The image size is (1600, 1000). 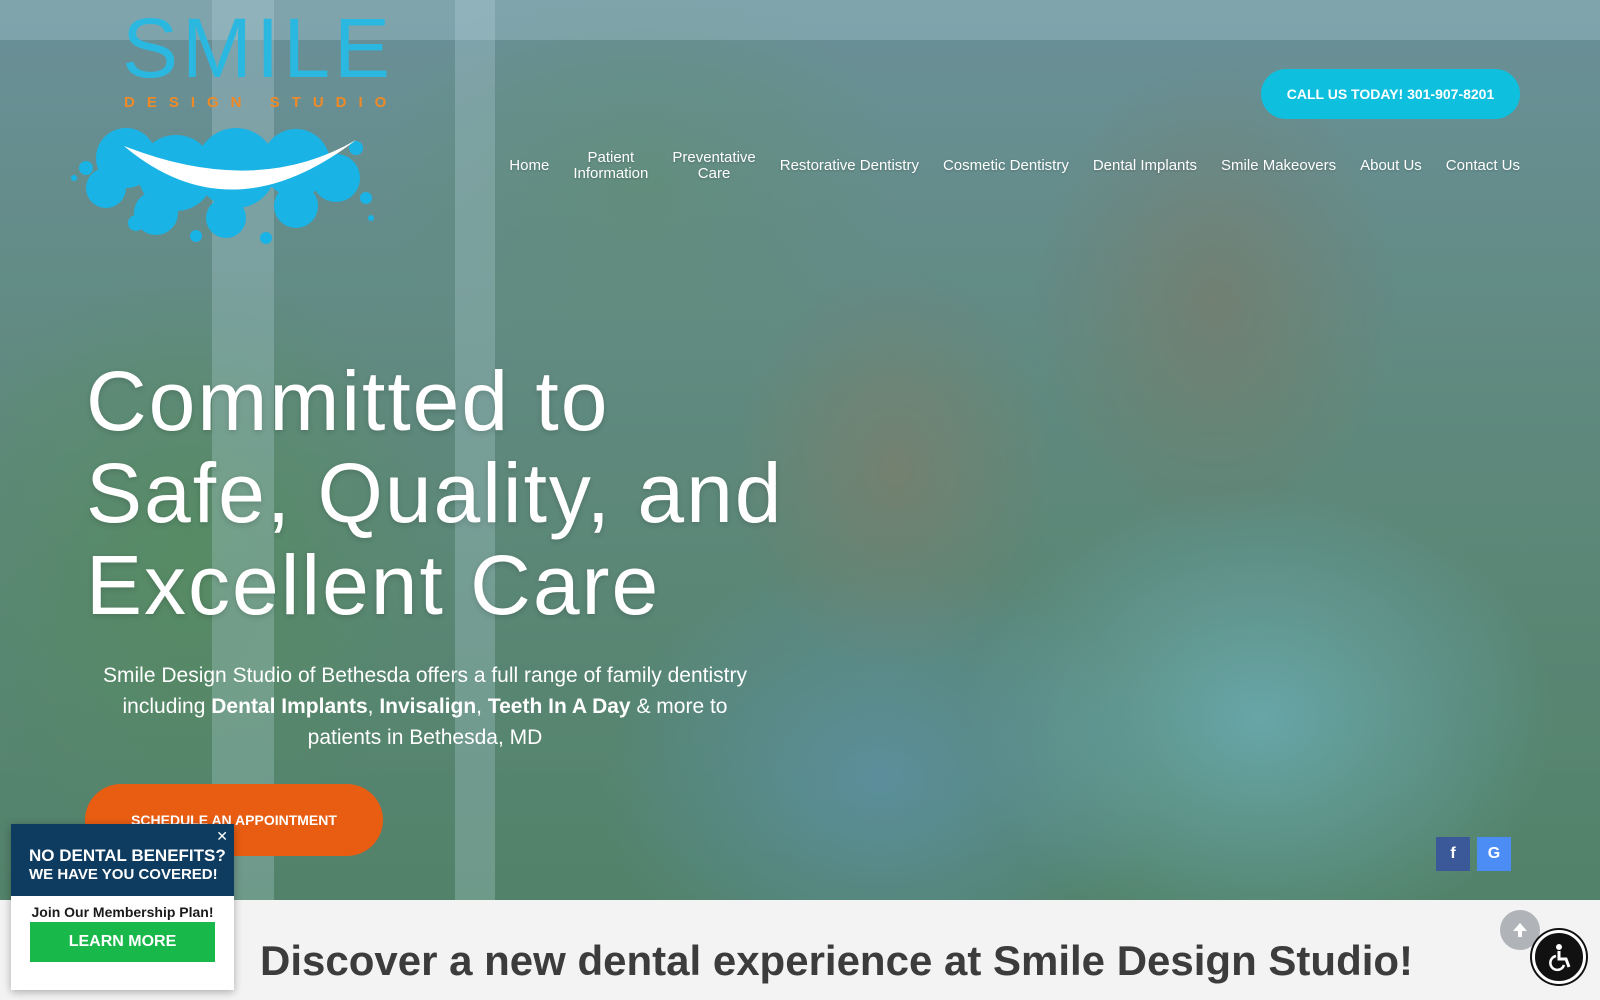 I want to click on intro-link-dental-implants: Dental Implants, so click(x=289, y=706).